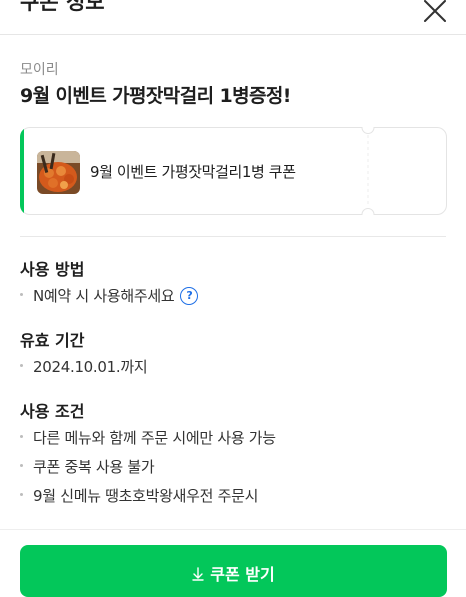 This screenshot has height=597, width=466. What do you see at coordinates (242, 574) in the screenshot?
I see `get-coupon-label: 쿠폰 받기` at bounding box center [242, 574].